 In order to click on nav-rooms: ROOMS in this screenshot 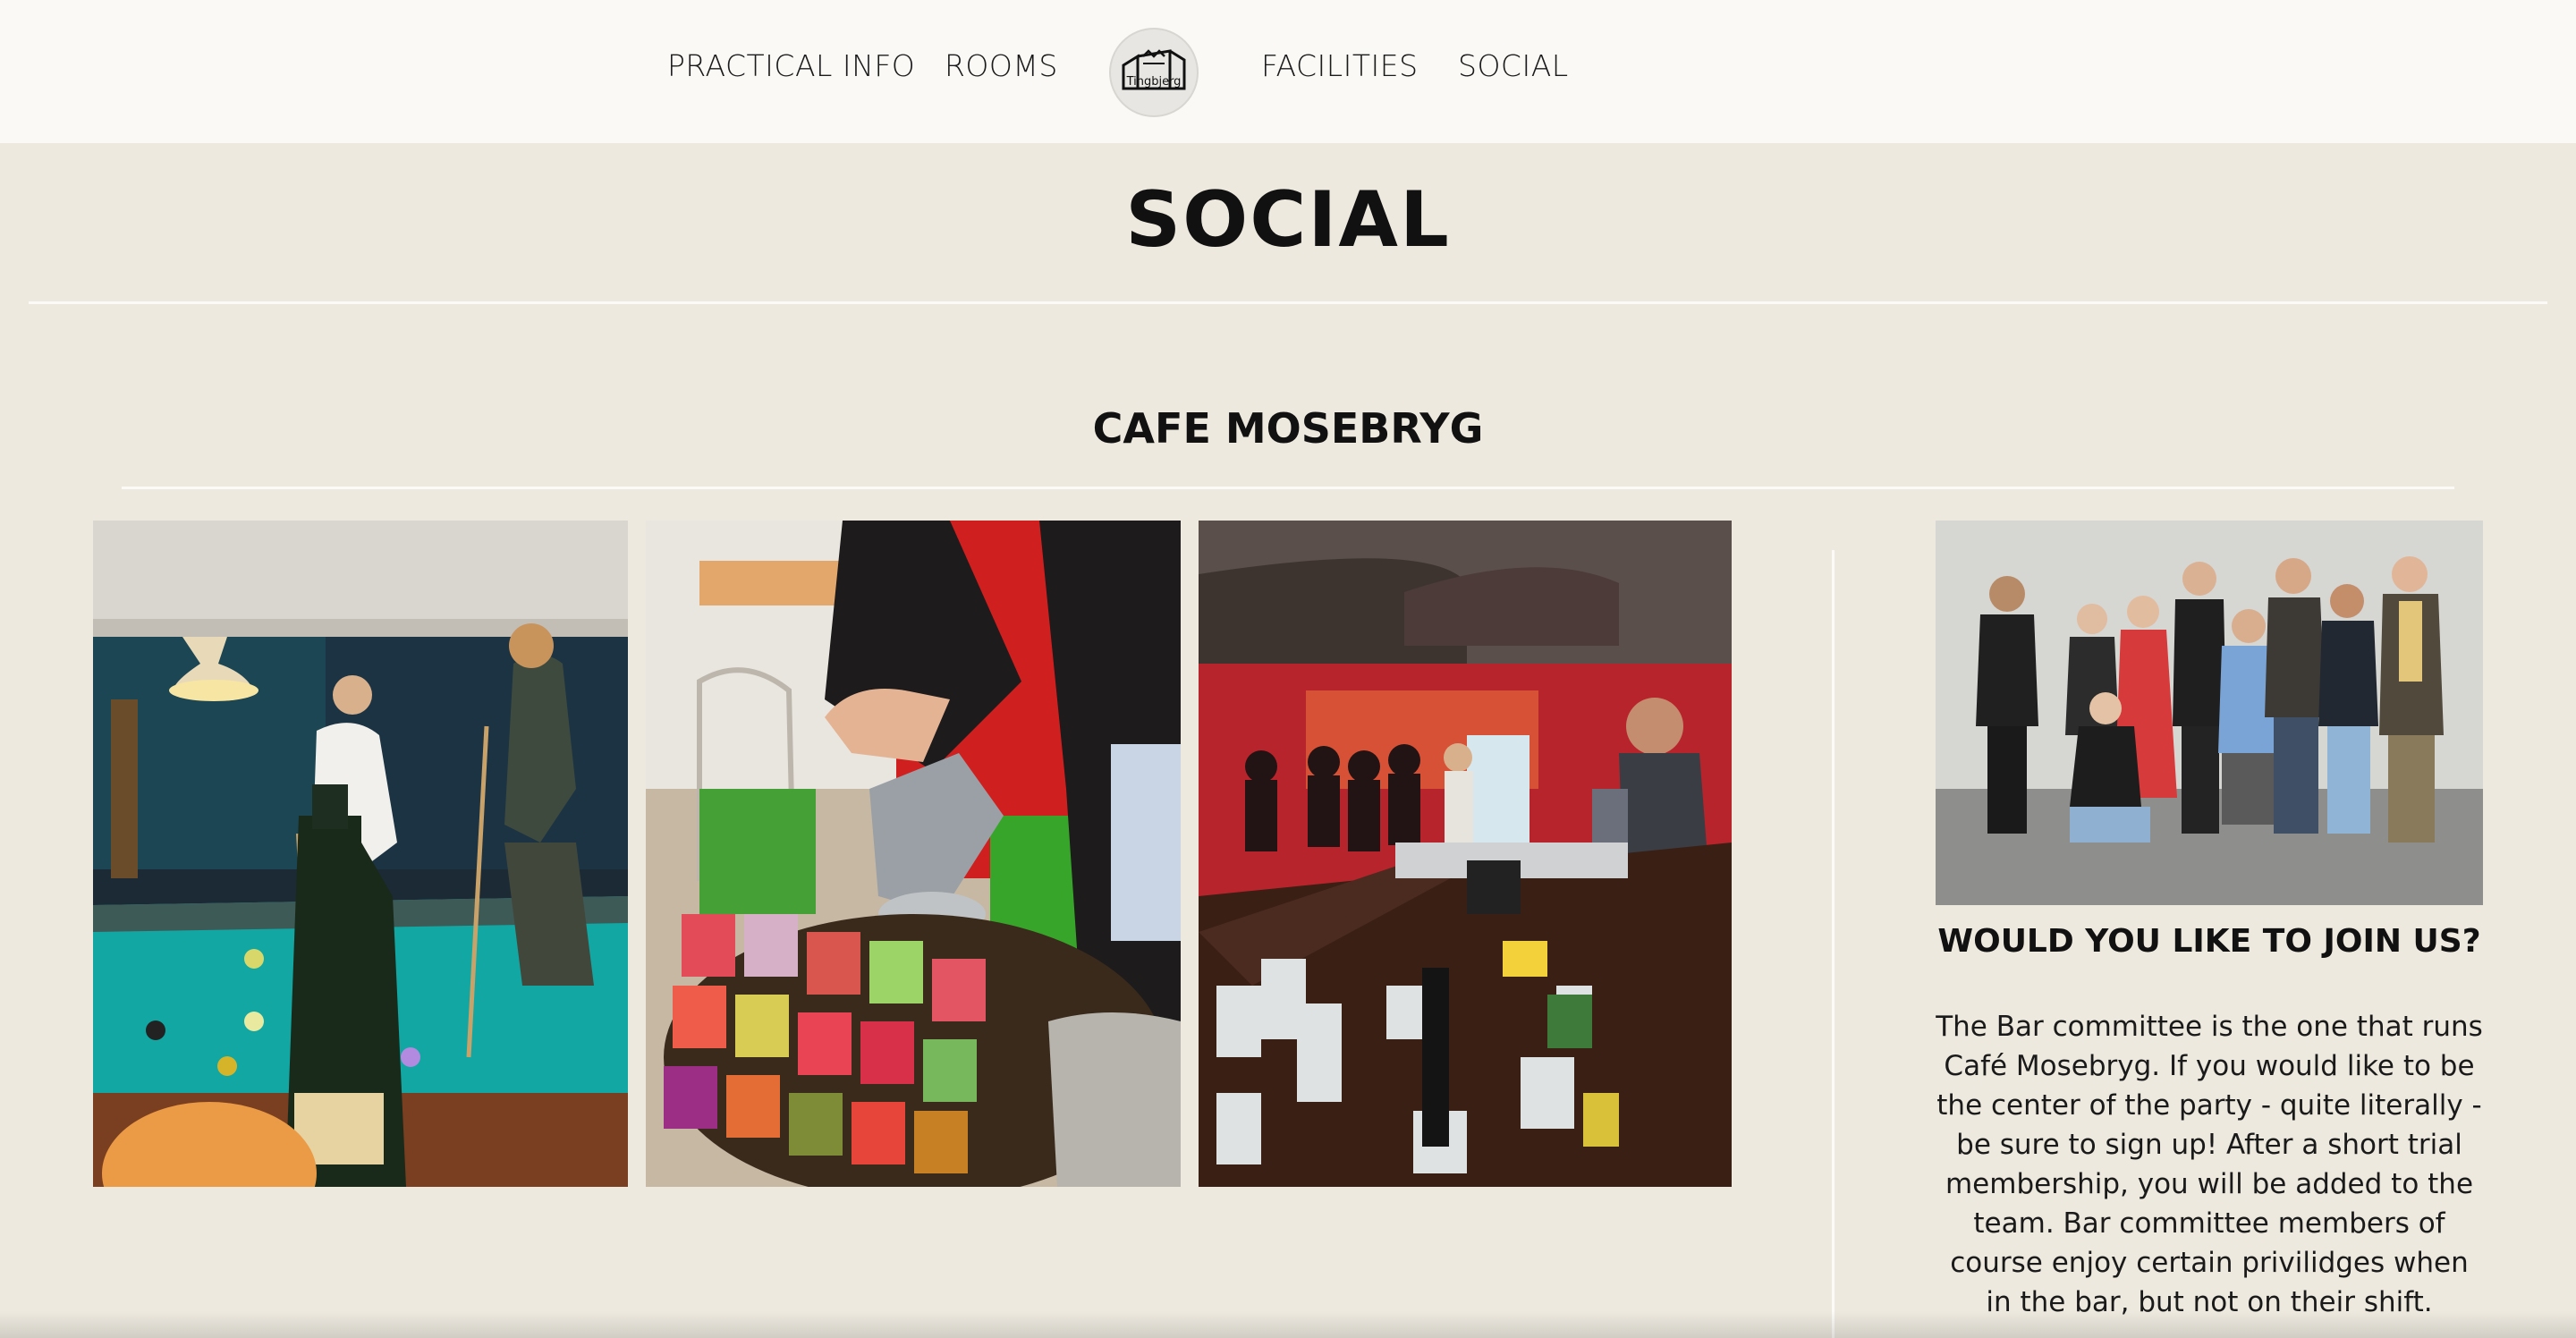, I will do `click(1001, 65)`.